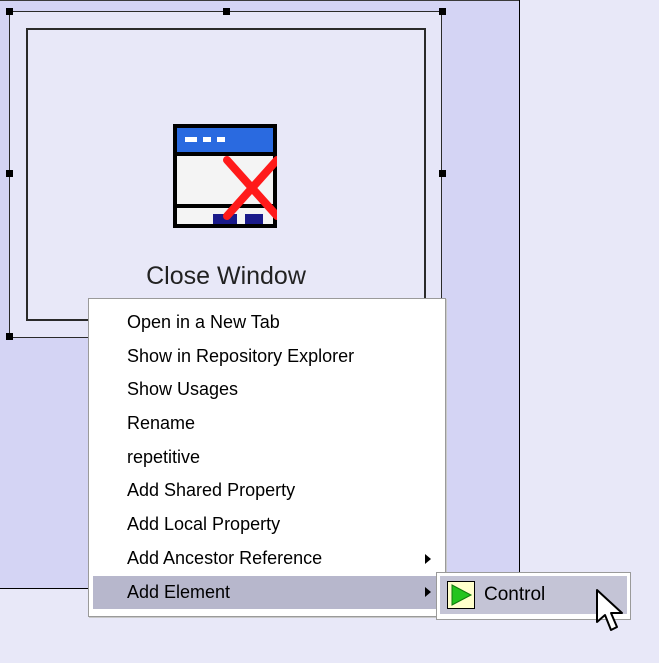 The height and width of the screenshot is (663, 659). What do you see at coordinates (225, 176) in the screenshot?
I see `close-window-icon` at bounding box center [225, 176].